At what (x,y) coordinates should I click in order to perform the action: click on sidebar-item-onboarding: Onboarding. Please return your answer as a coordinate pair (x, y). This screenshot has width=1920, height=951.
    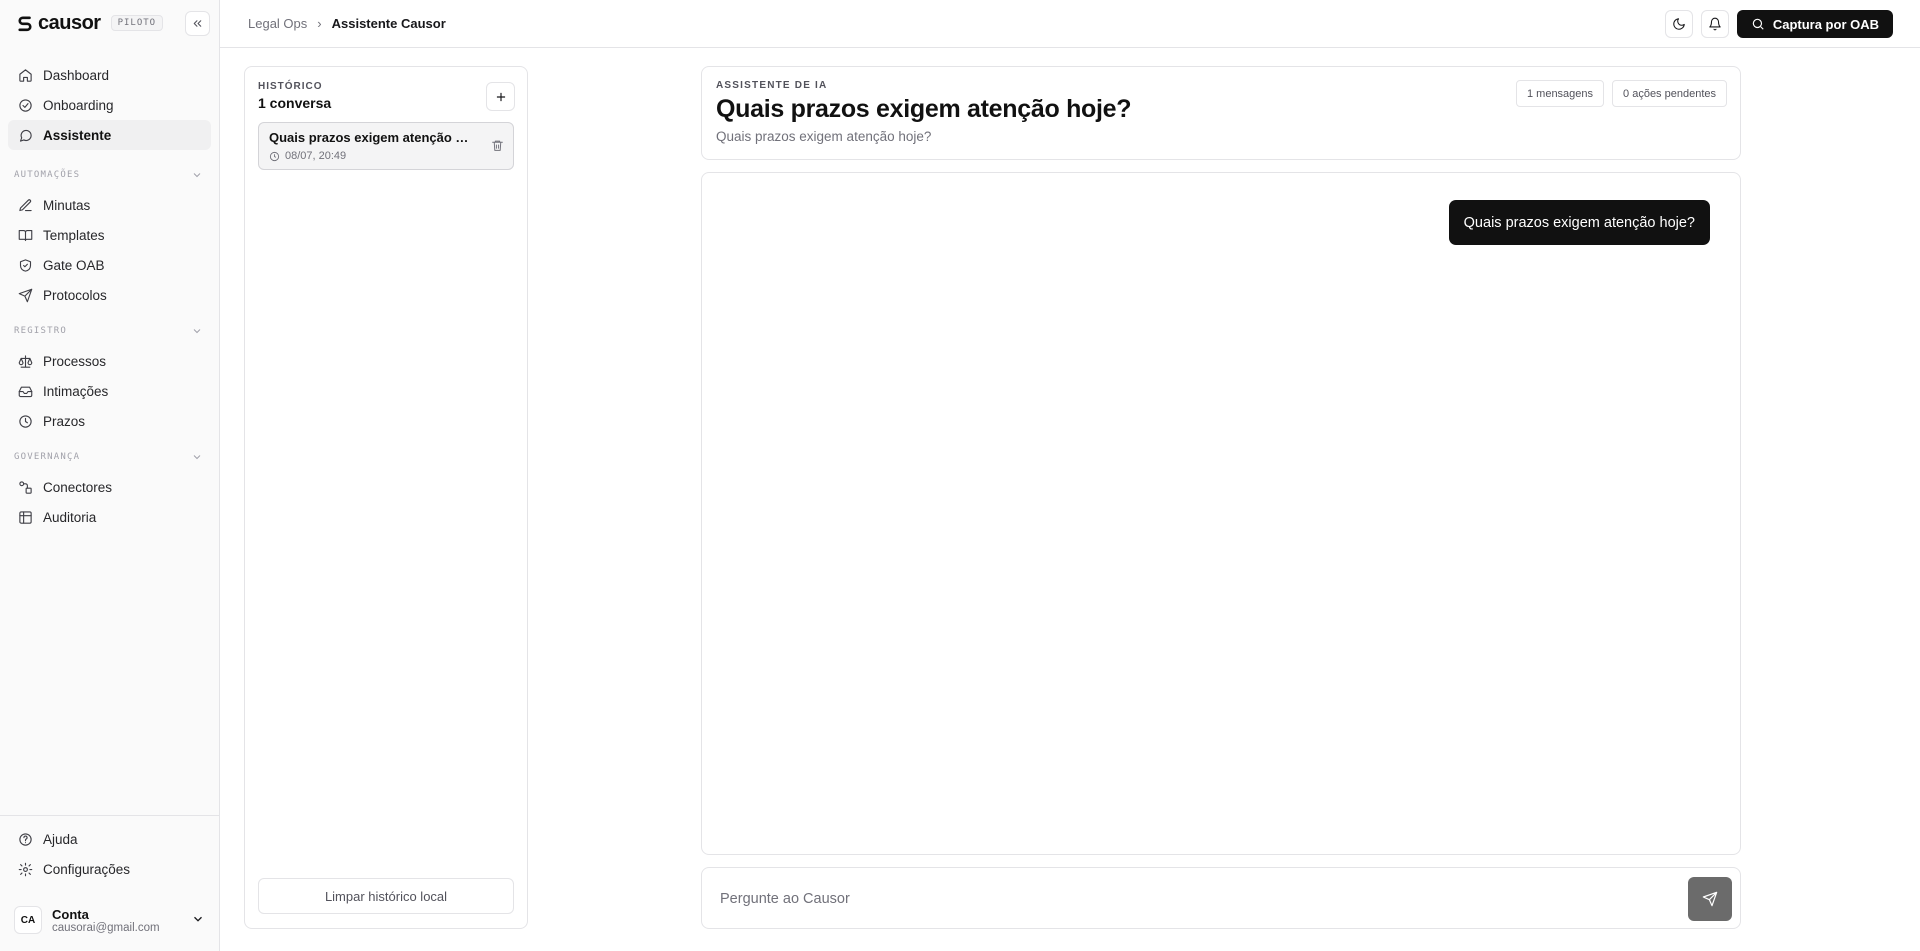
    Looking at the image, I should click on (109, 105).